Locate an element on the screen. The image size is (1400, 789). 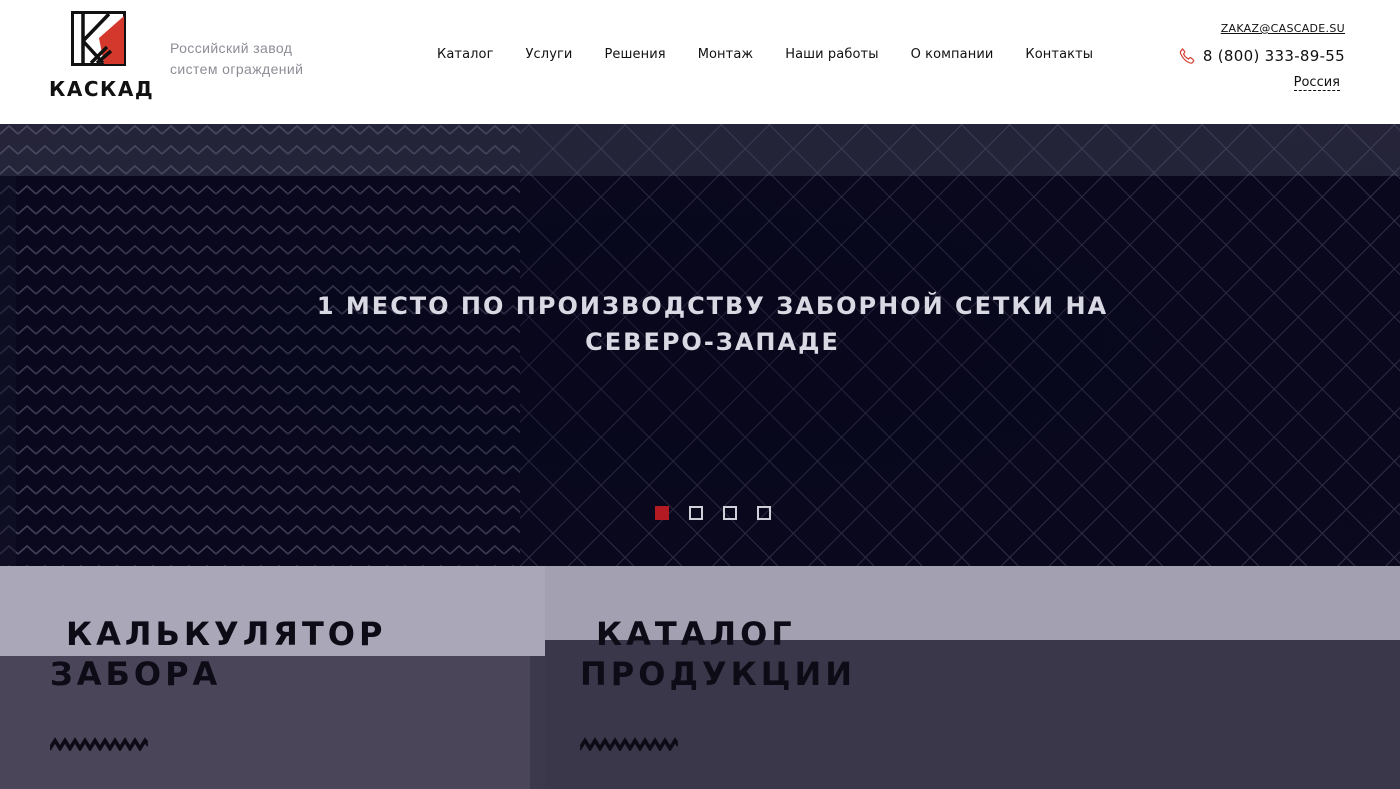
nav-item-installation: Монтаж is located at coordinates (726, 54).